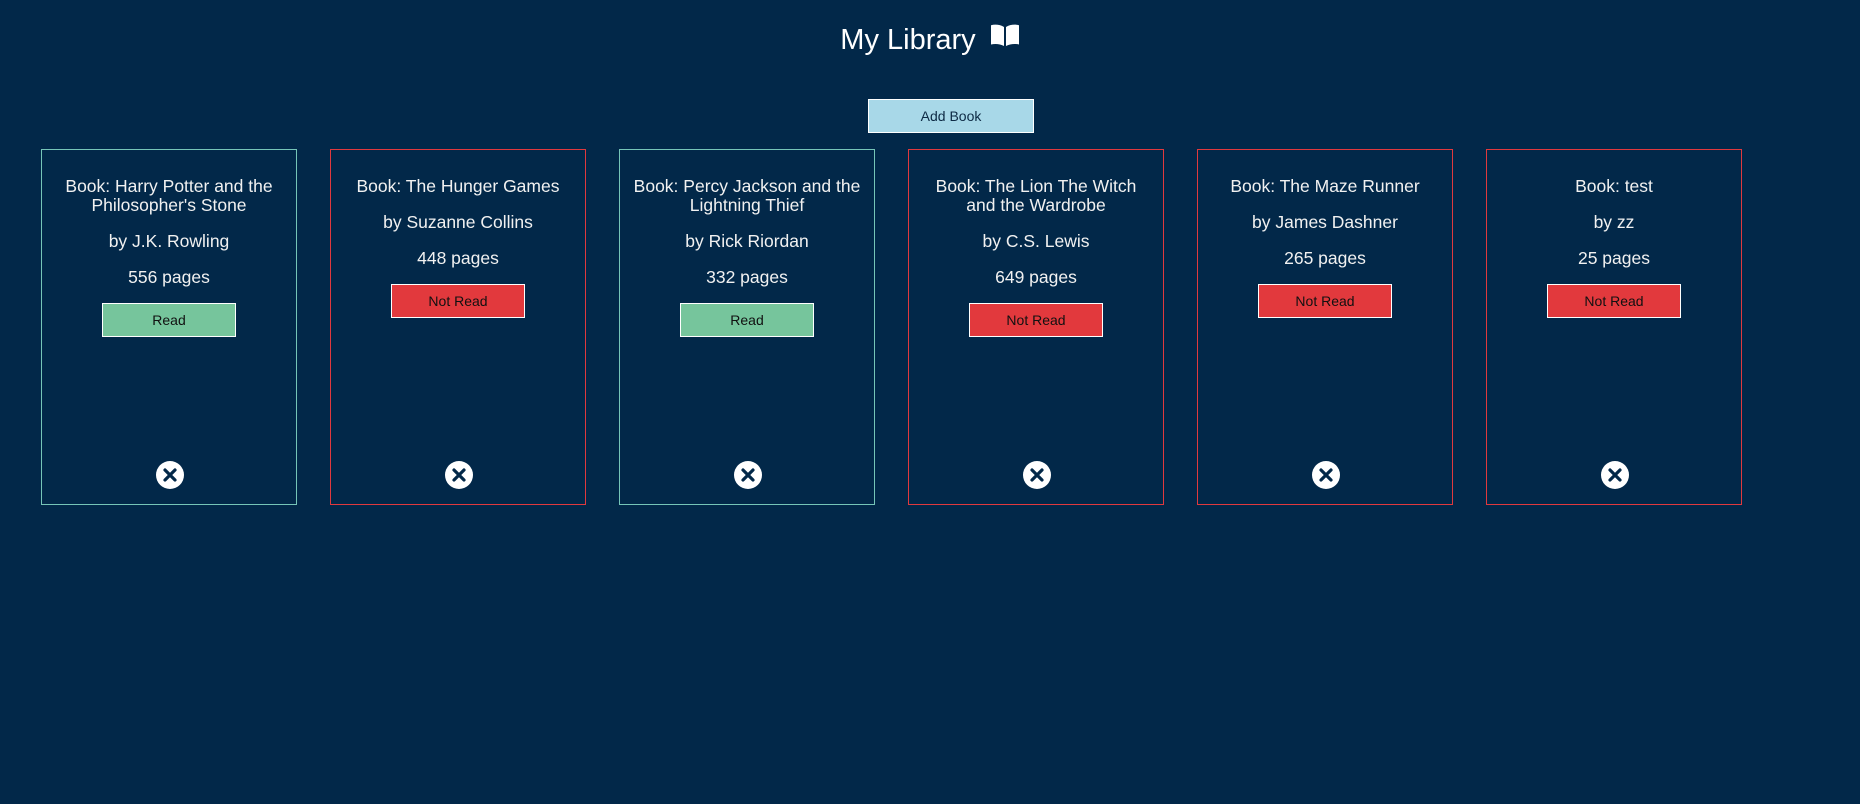 The image size is (1860, 804). Describe the element at coordinates (1325, 222) in the screenshot. I see `book-author: by James Dashner` at that location.